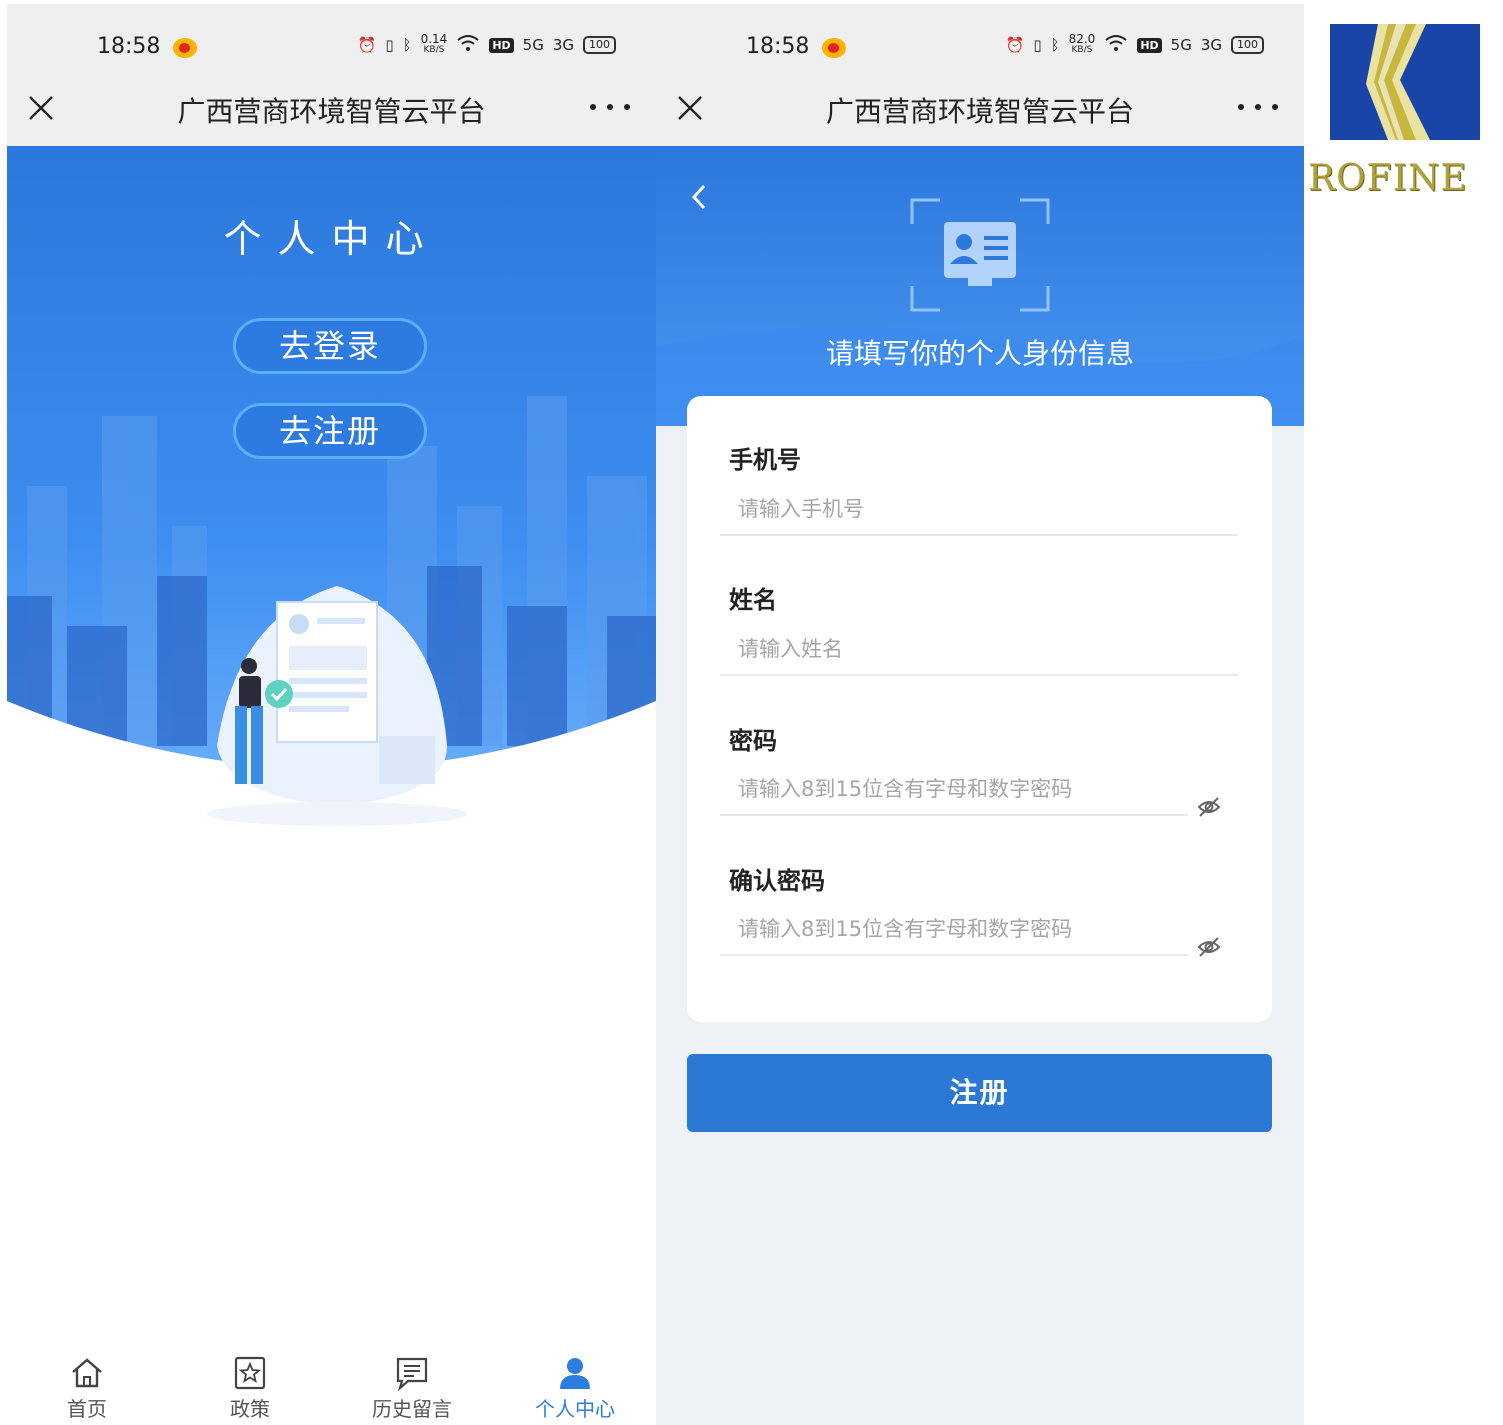 Image resolution: width=1503 pixels, height=1425 pixels. I want to click on status-bar: 18:58 ⏰ ▯ ᛒ 0.14 KB/S HD 5G 3G 100, so click(331, 39).